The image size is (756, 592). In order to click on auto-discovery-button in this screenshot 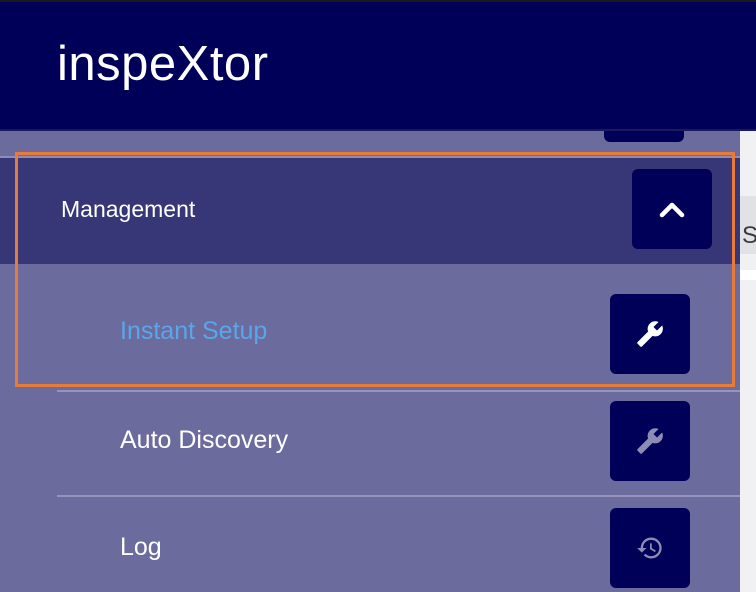, I will do `click(650, 441)`.